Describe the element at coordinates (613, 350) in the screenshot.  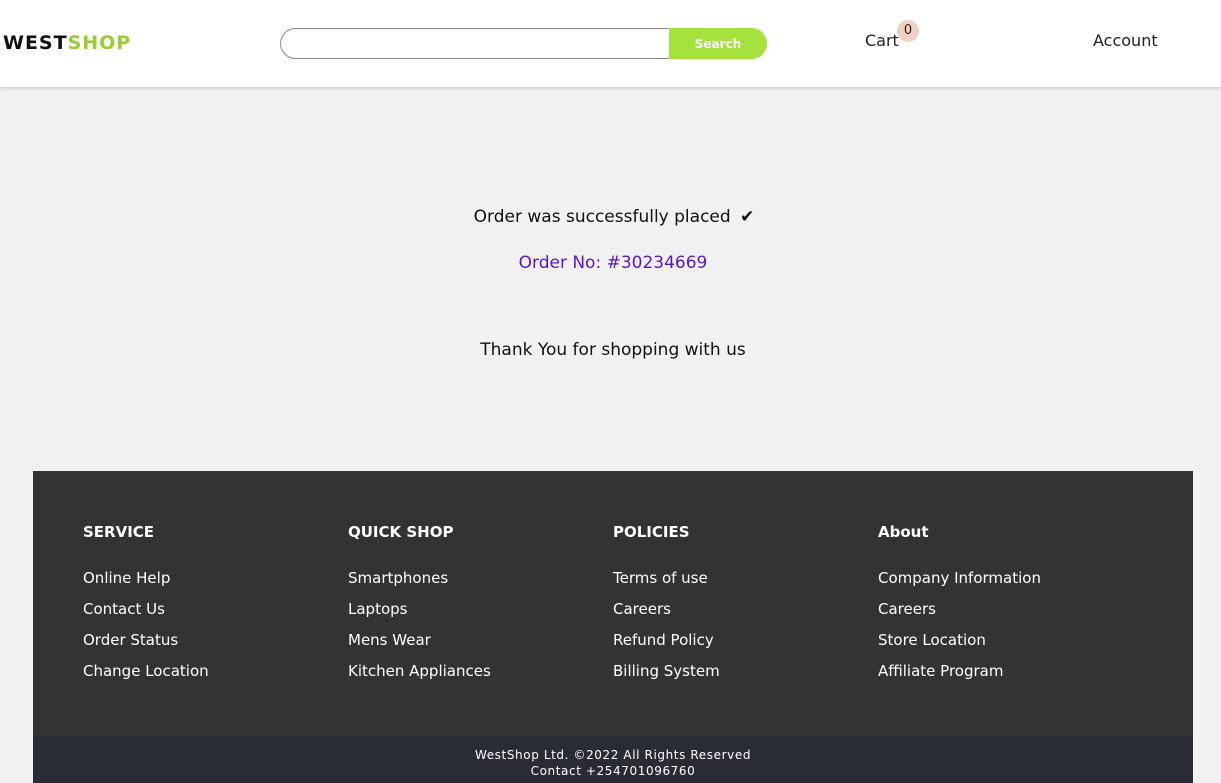
I see `thank-you-message: Thank You for shopping with us` at that location.